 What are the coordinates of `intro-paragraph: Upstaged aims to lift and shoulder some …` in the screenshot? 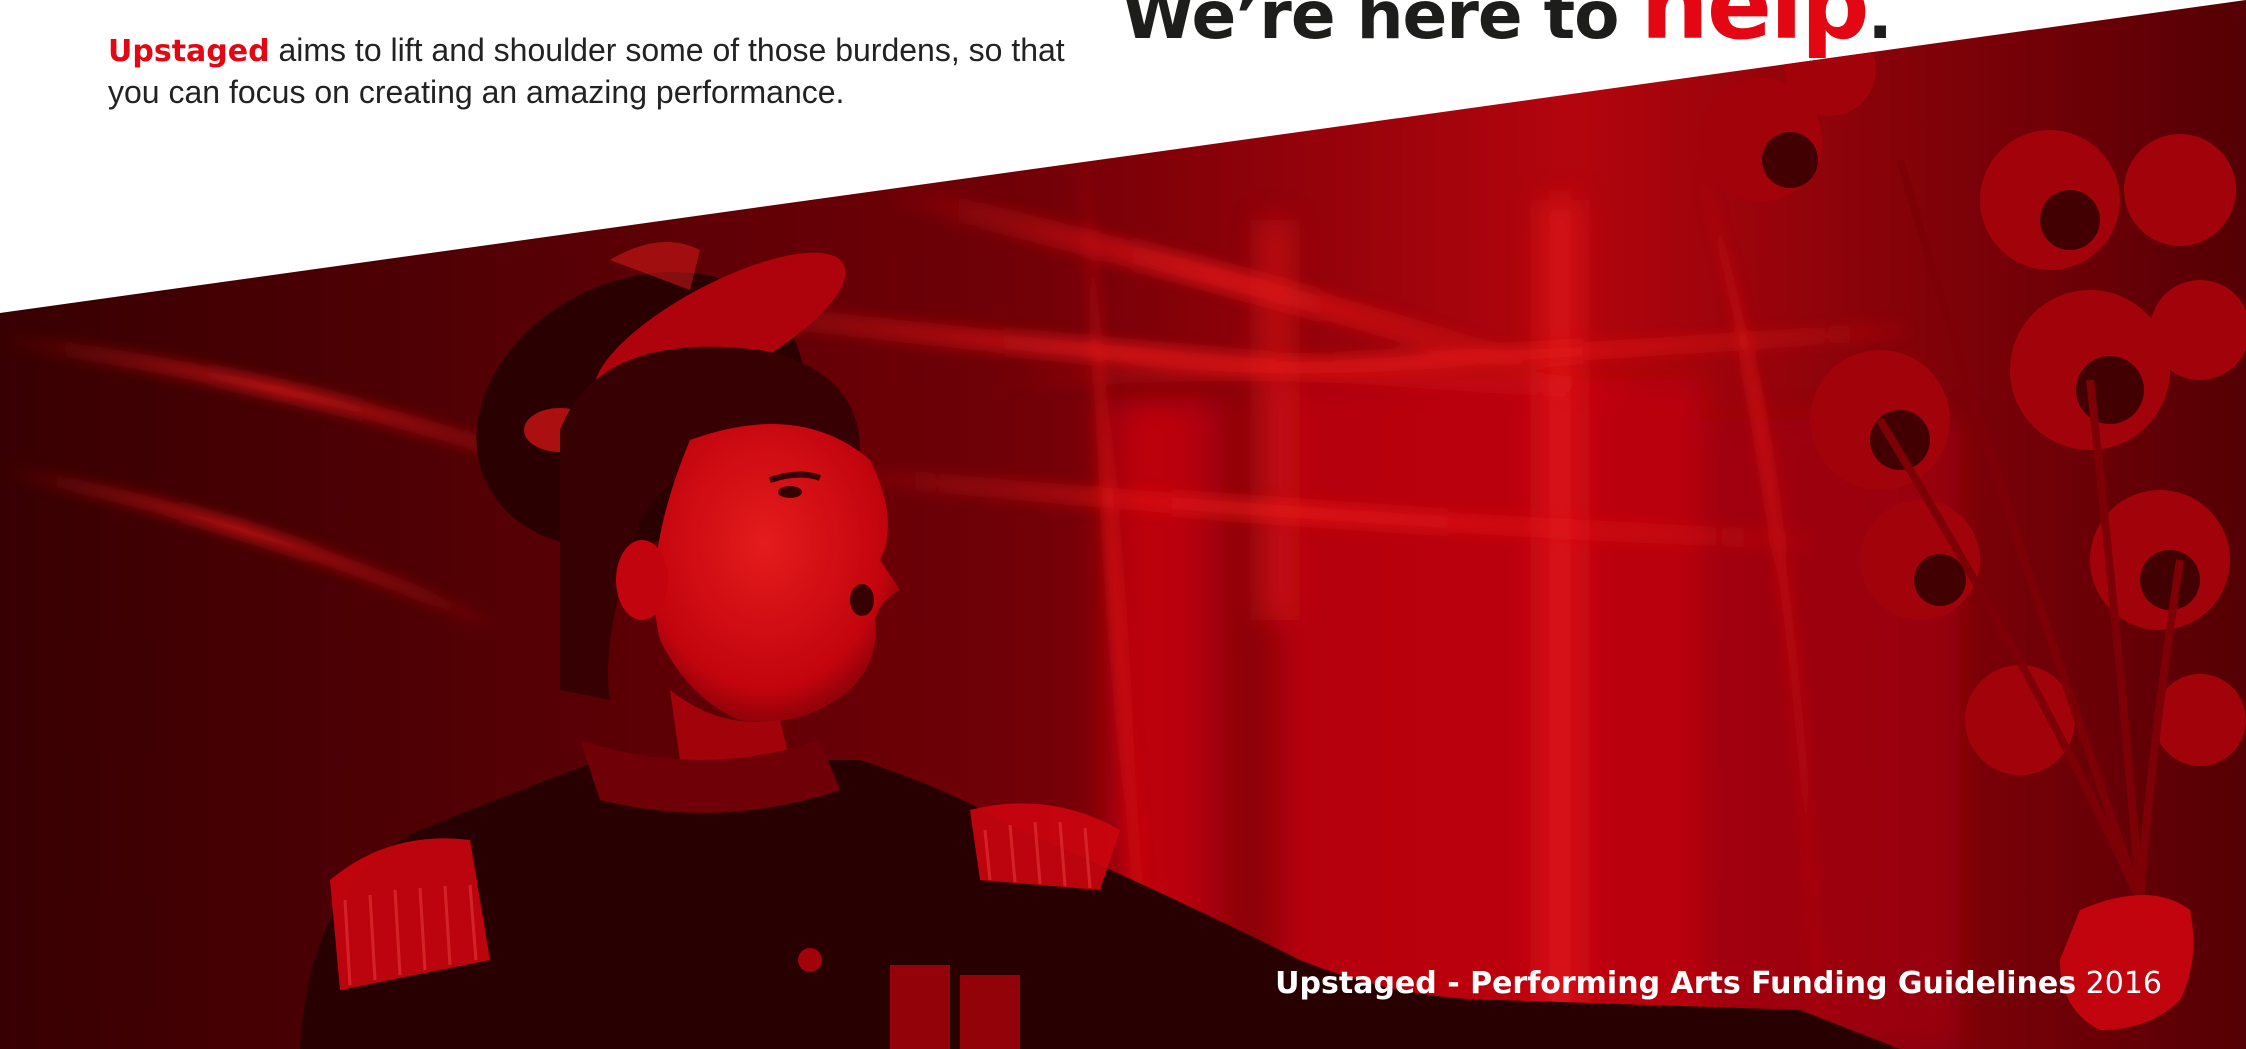 It's located at (588, 71).